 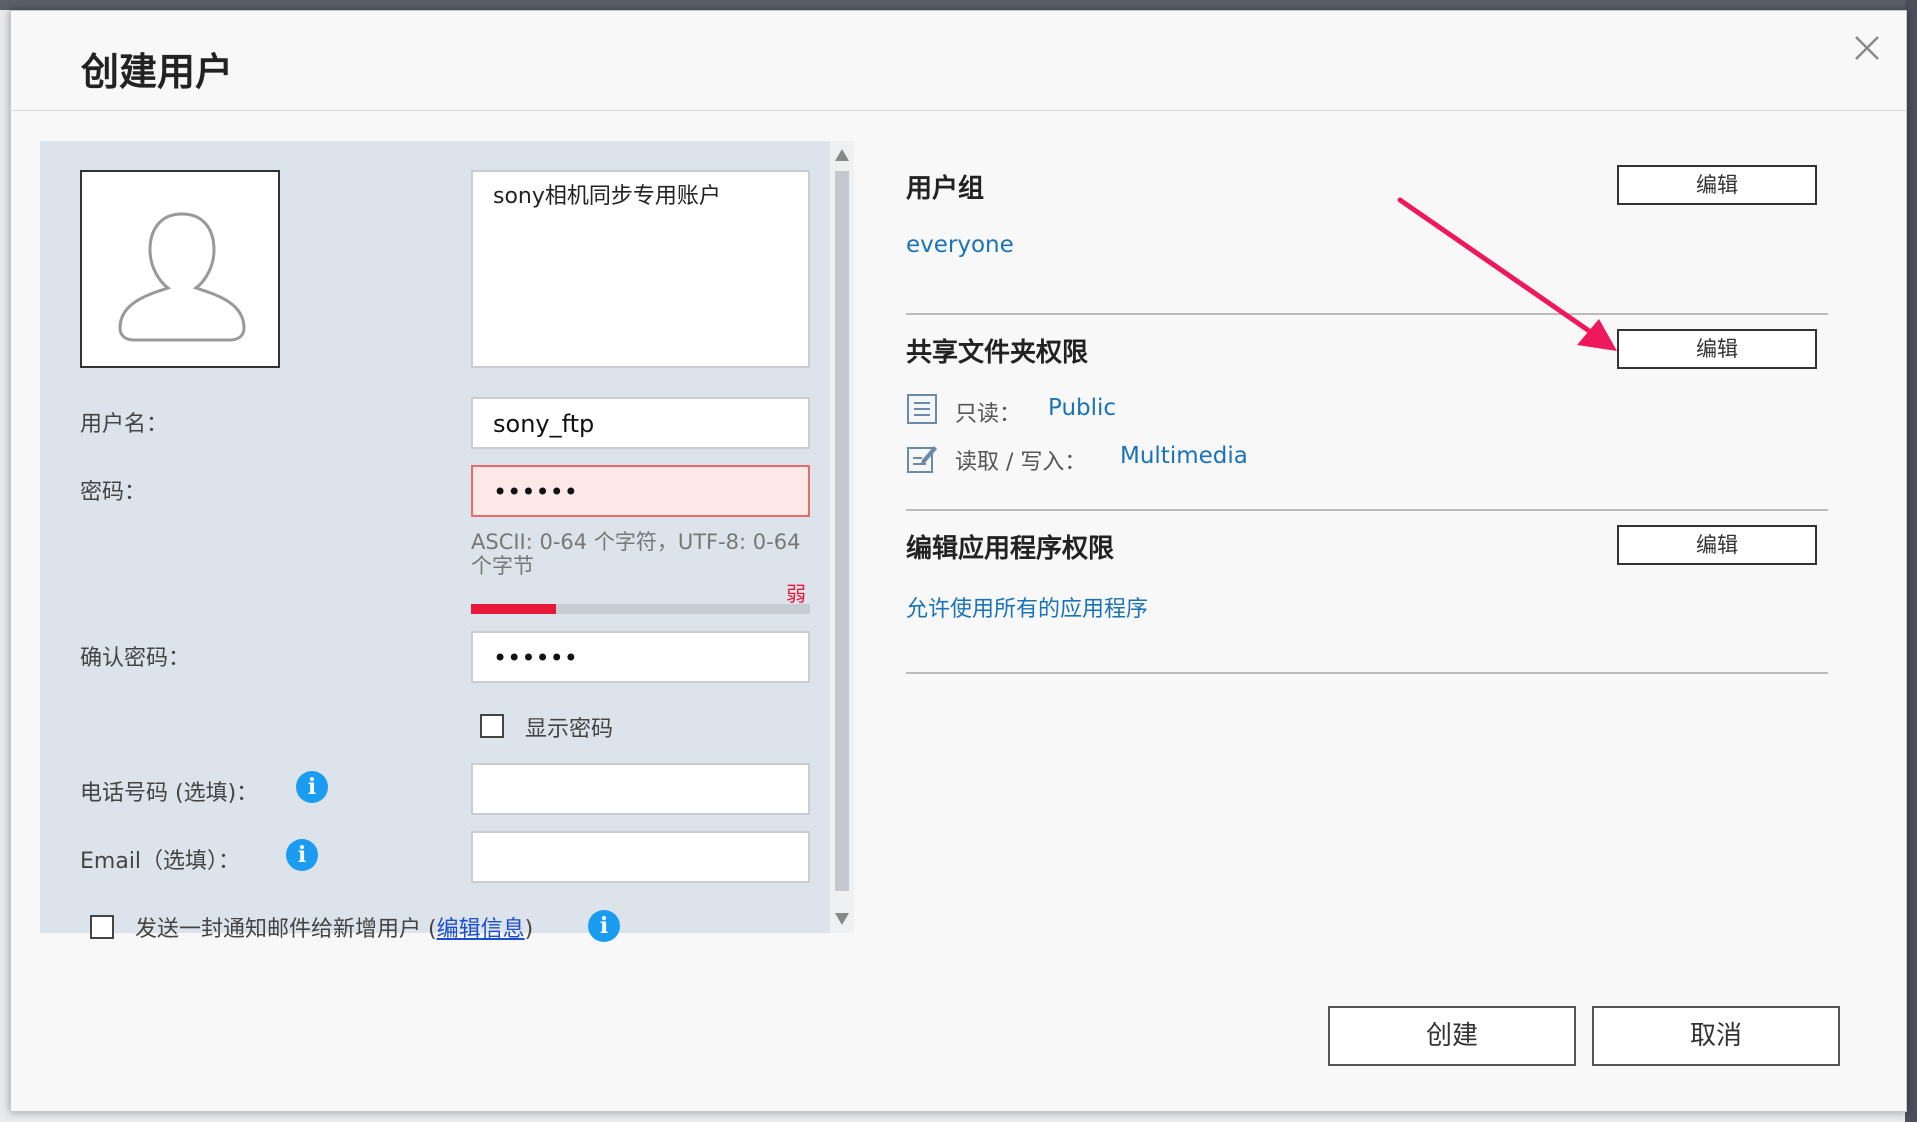 I want to click on readonly-doc-icon, so click(x=922, y=409).